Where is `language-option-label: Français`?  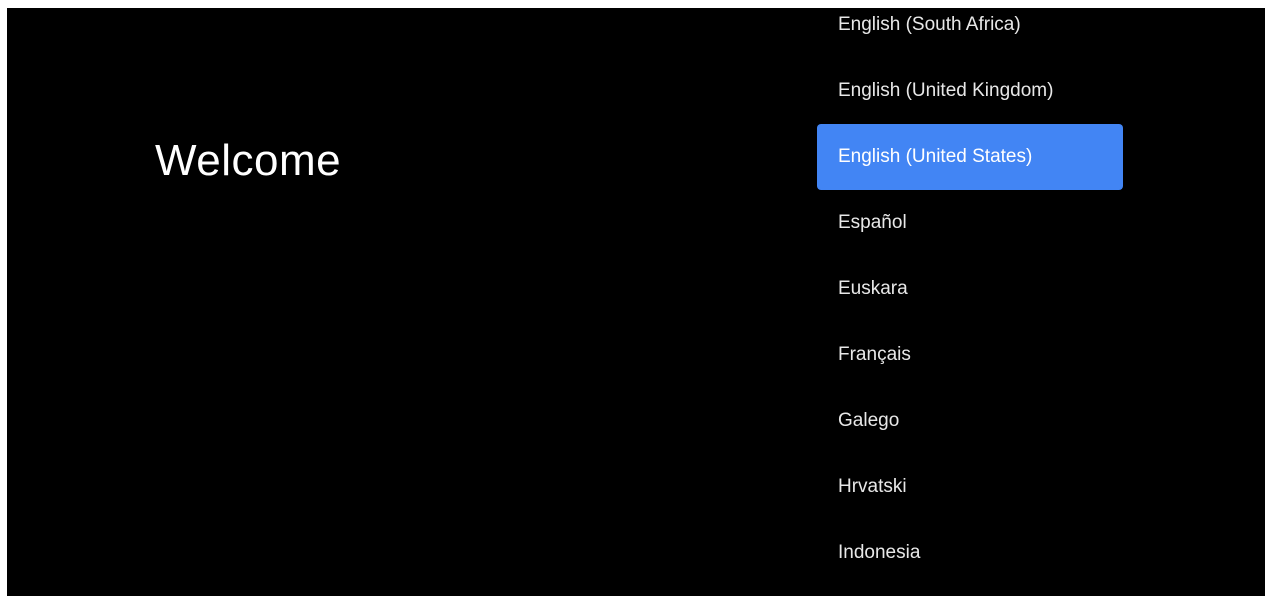
language-option-label: Français is located at coordinates (874, 354).